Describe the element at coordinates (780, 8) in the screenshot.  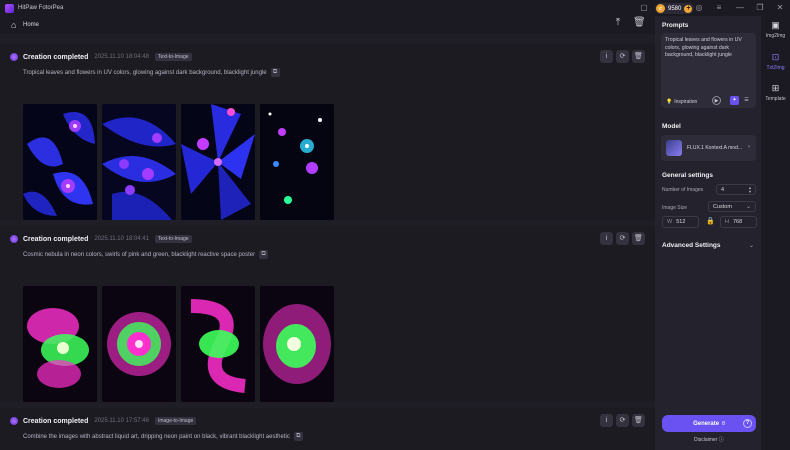
I see `close-icon: ✕` at that location.